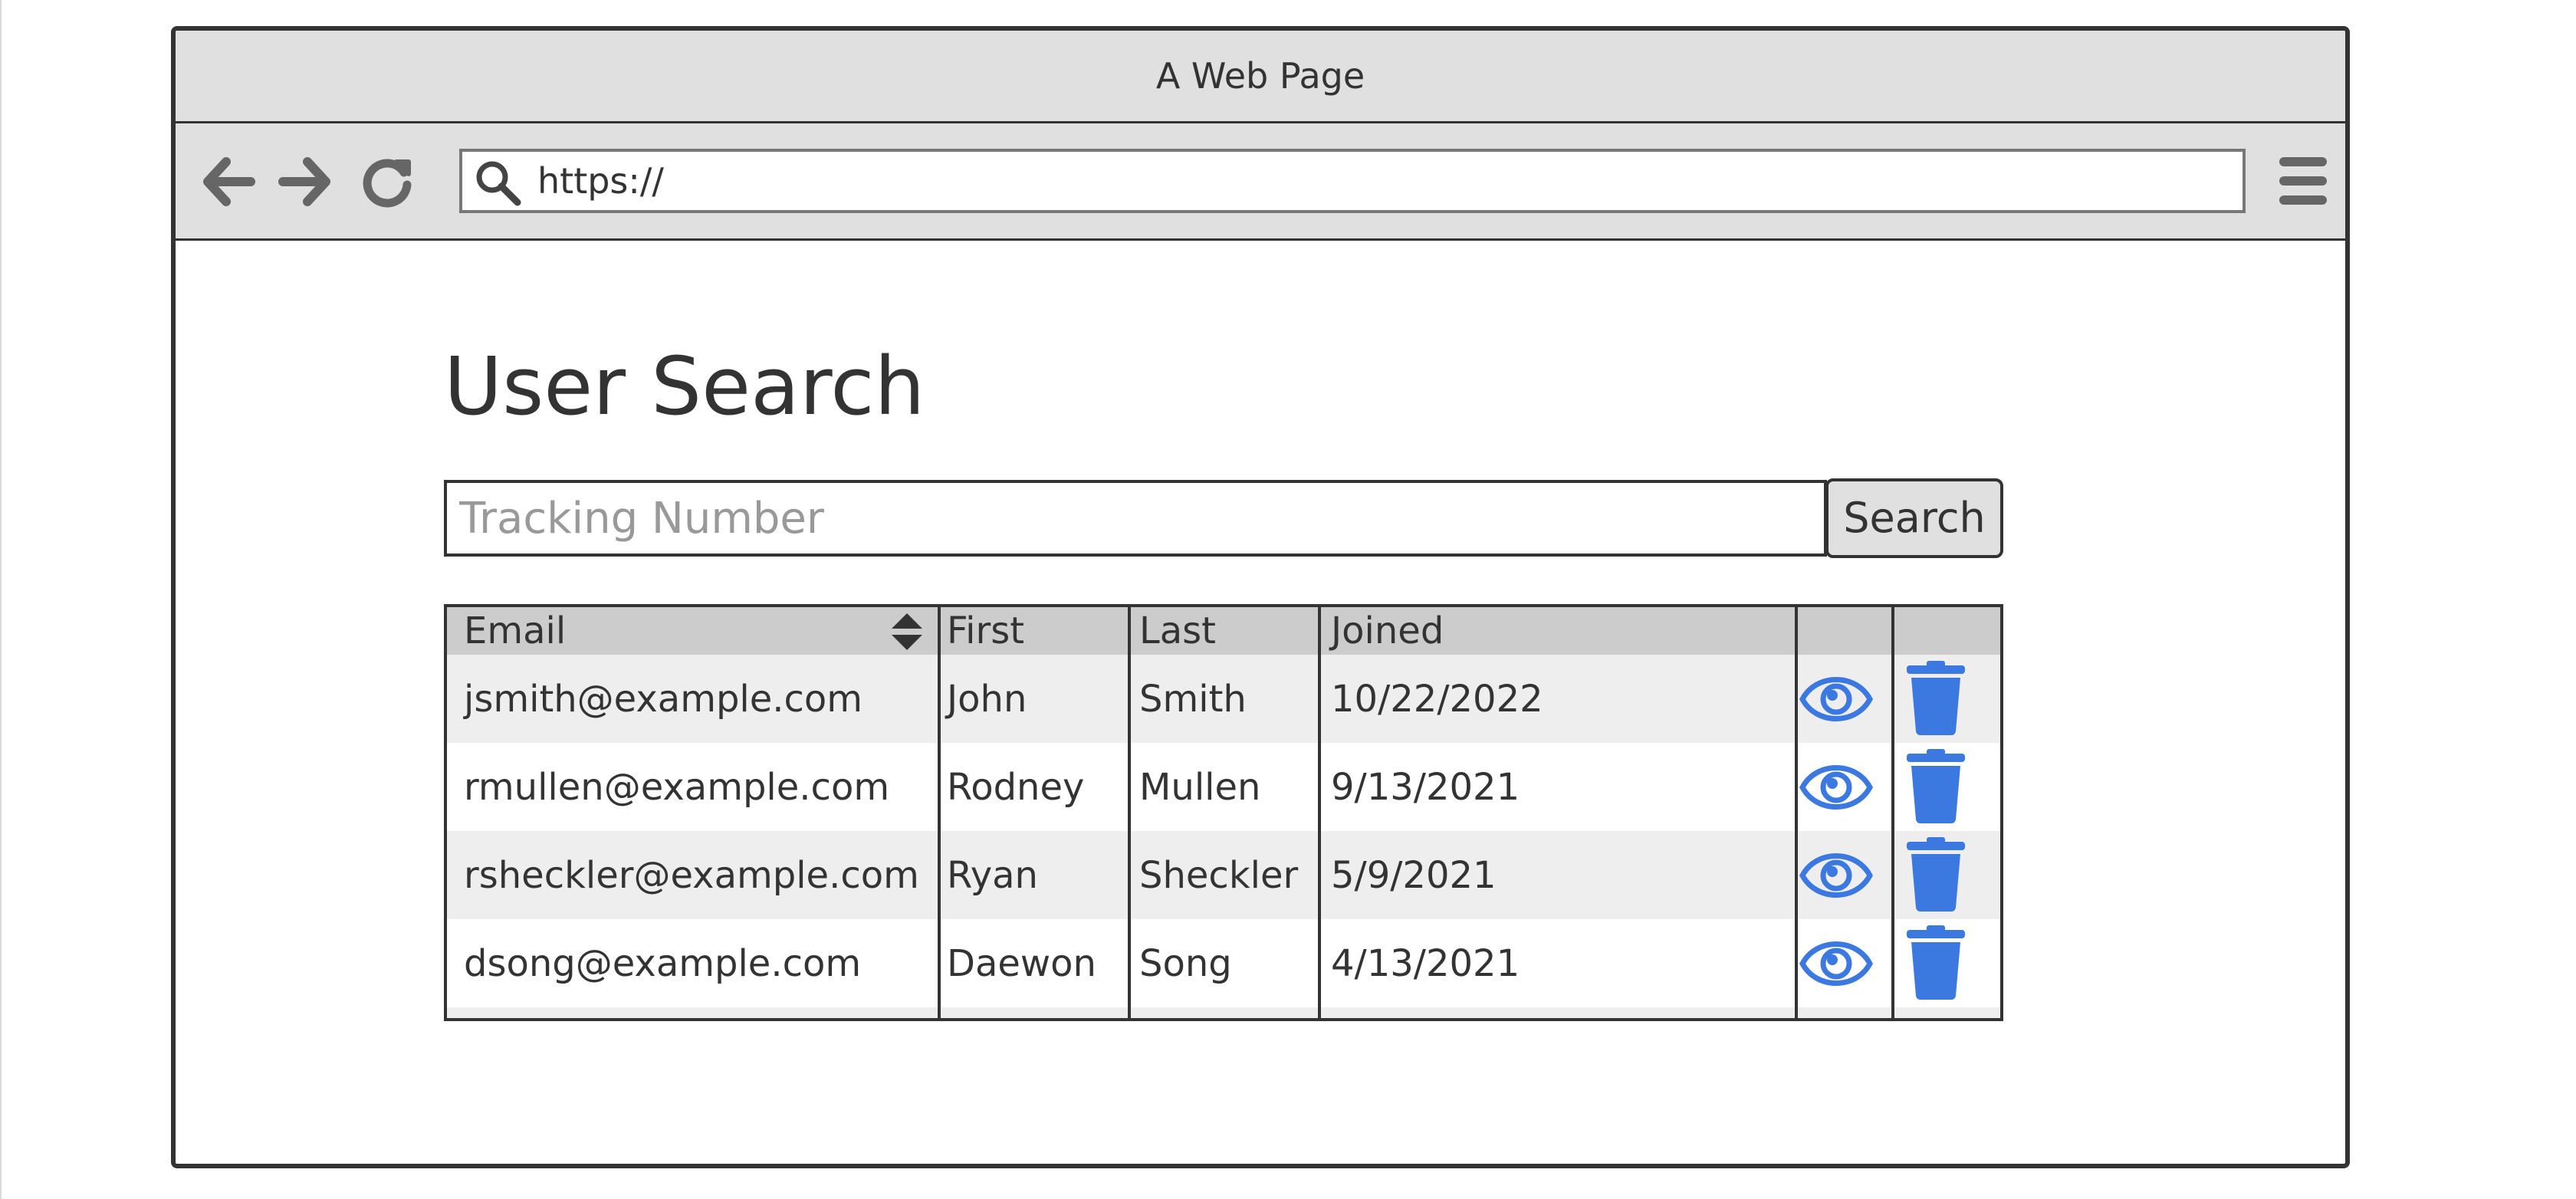  I want to click on search-button: Search, so click(1914, 518).